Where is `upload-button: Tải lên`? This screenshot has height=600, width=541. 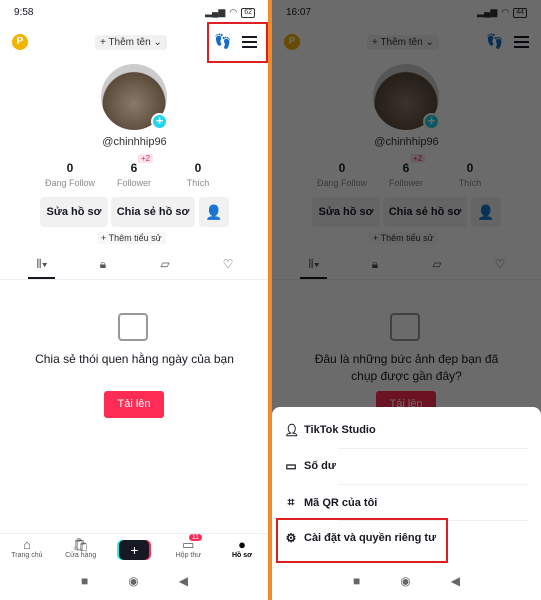 upload-button: Tải lên is located at coordinates (134, 404).